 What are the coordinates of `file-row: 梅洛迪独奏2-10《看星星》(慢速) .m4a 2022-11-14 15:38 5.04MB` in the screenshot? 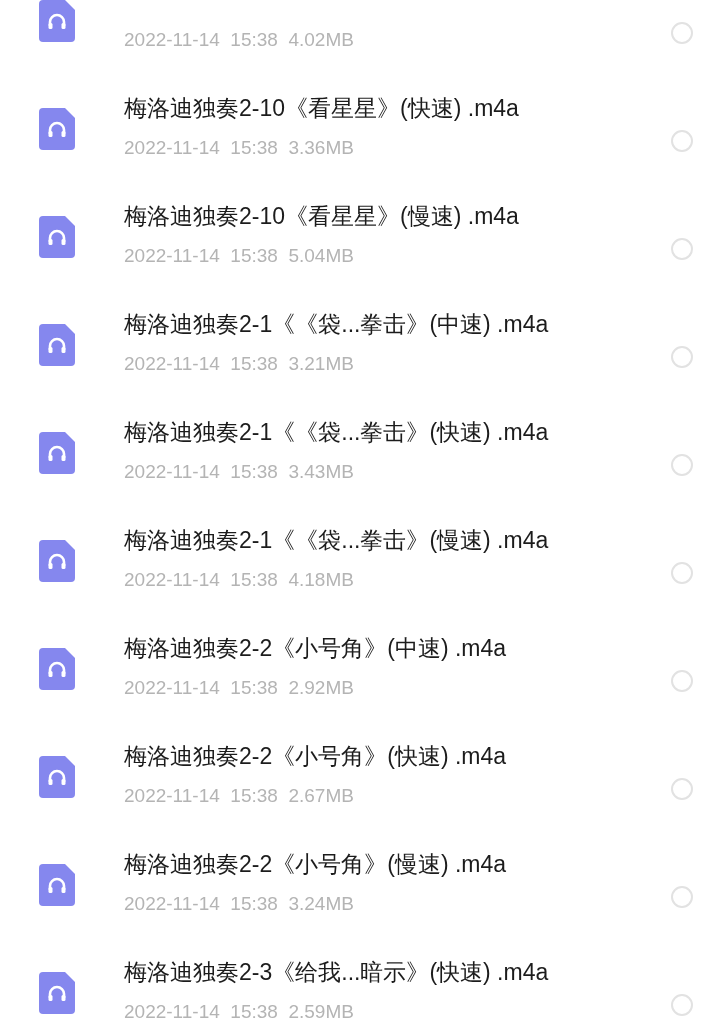 It's located at (361, 234).